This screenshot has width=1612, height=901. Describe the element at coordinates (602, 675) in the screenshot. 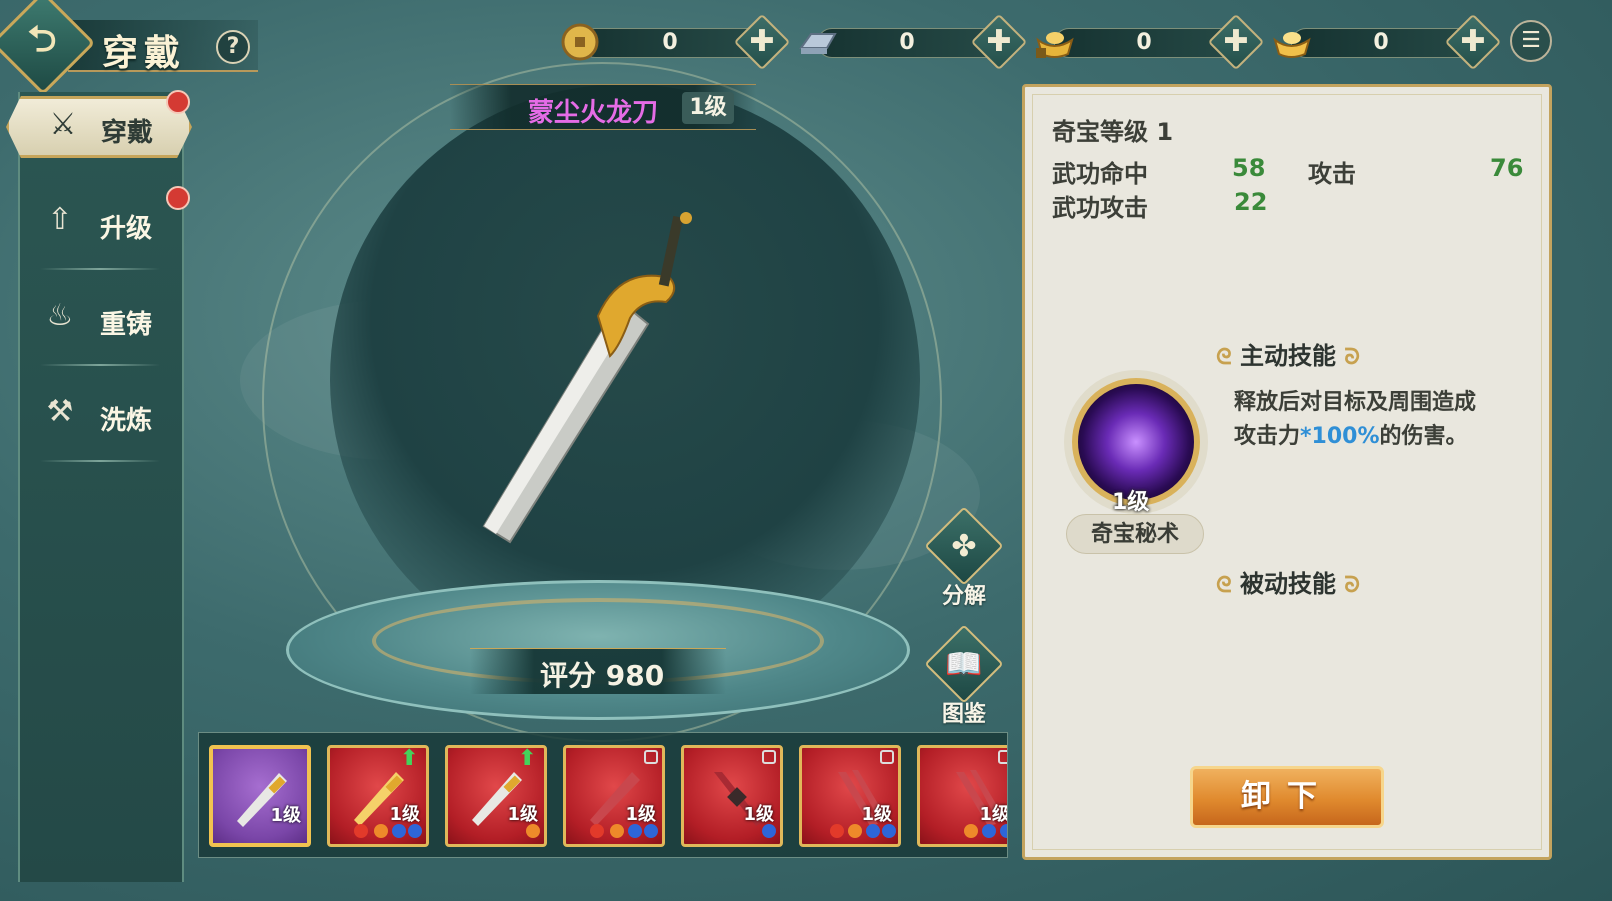

I see `item-score: 评分 980` at that location.